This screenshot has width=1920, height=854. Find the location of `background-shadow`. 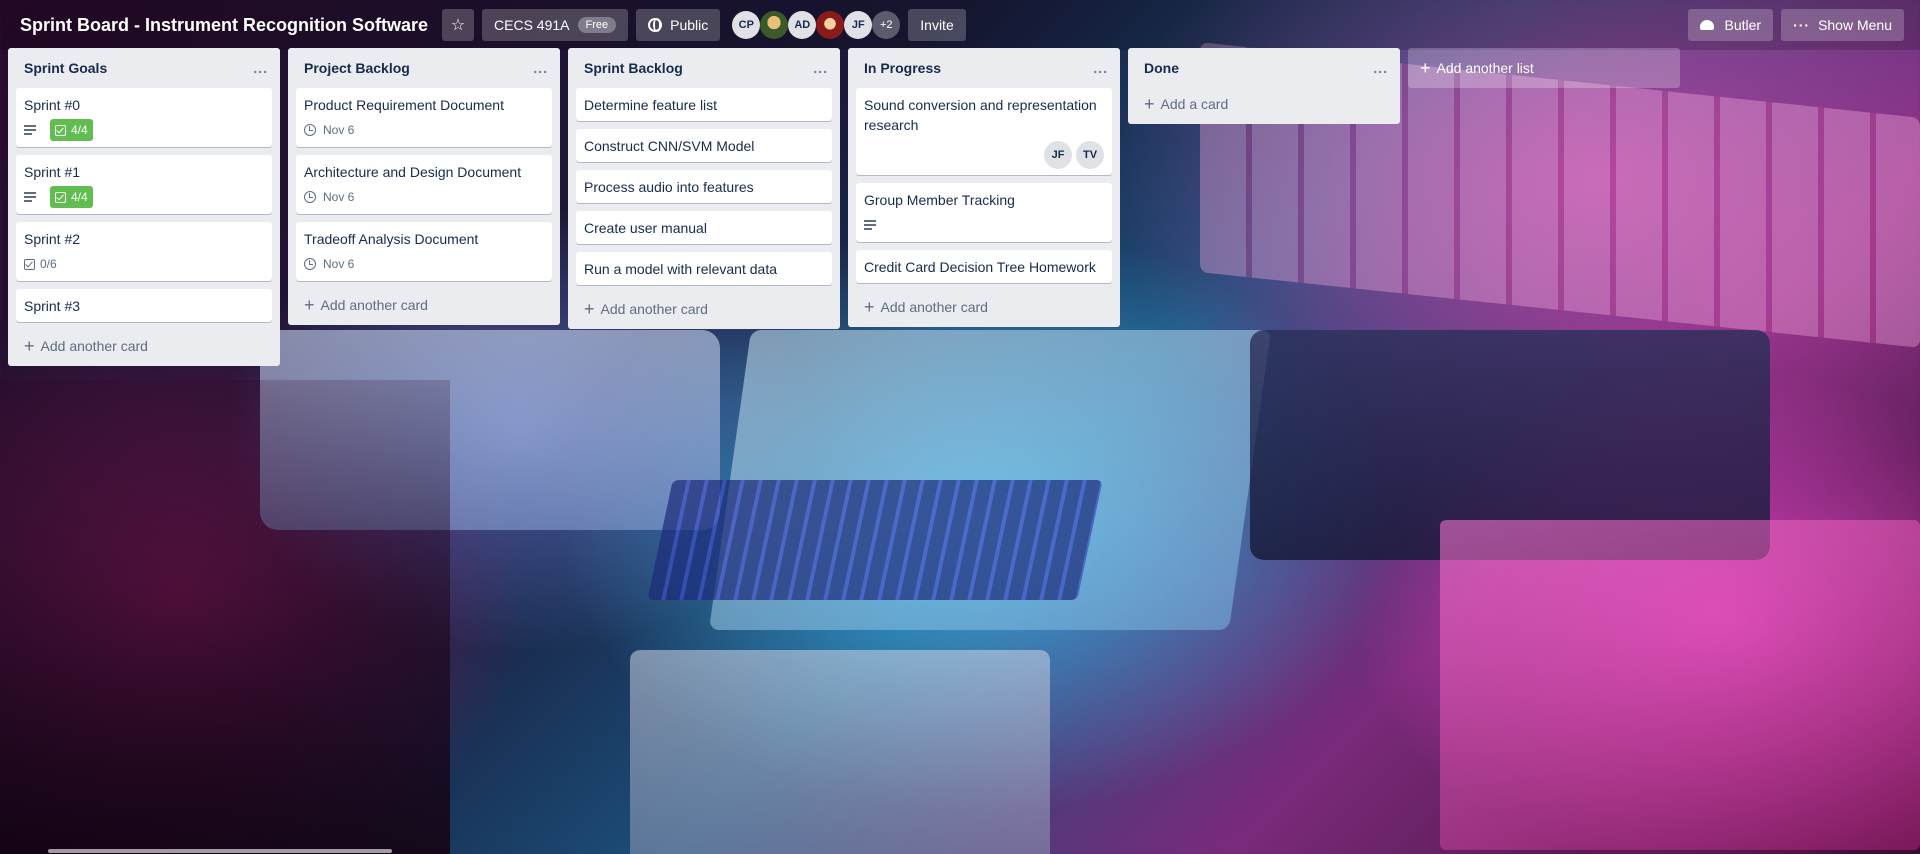

background-shadow is located at coordinates (225, 617).